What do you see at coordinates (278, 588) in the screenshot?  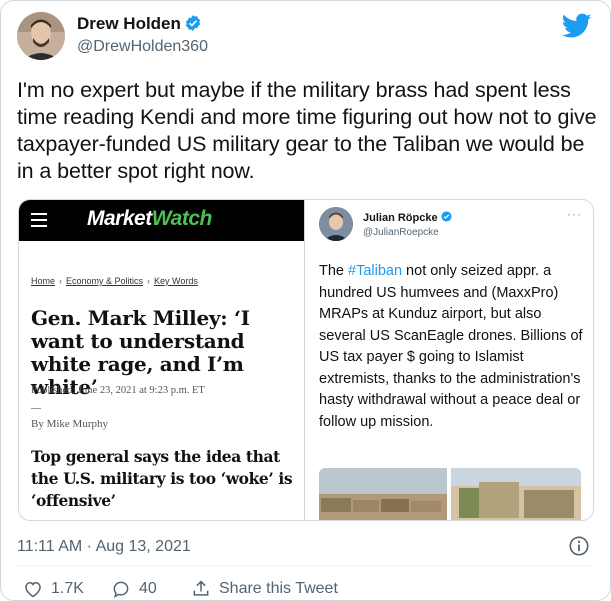 I see `share-label: Share this Tweet` at bounding box center [278, 588].